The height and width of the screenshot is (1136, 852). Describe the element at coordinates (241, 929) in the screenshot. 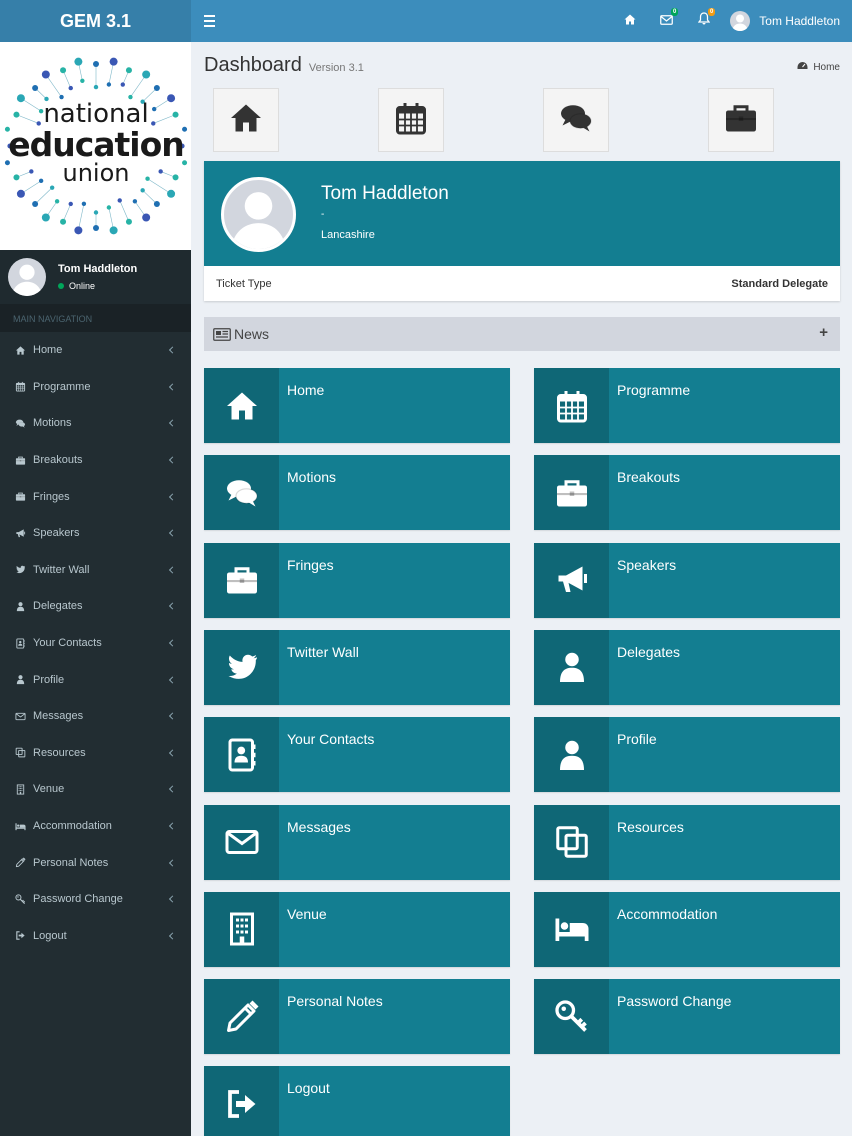

I see `building-icon` at that location.